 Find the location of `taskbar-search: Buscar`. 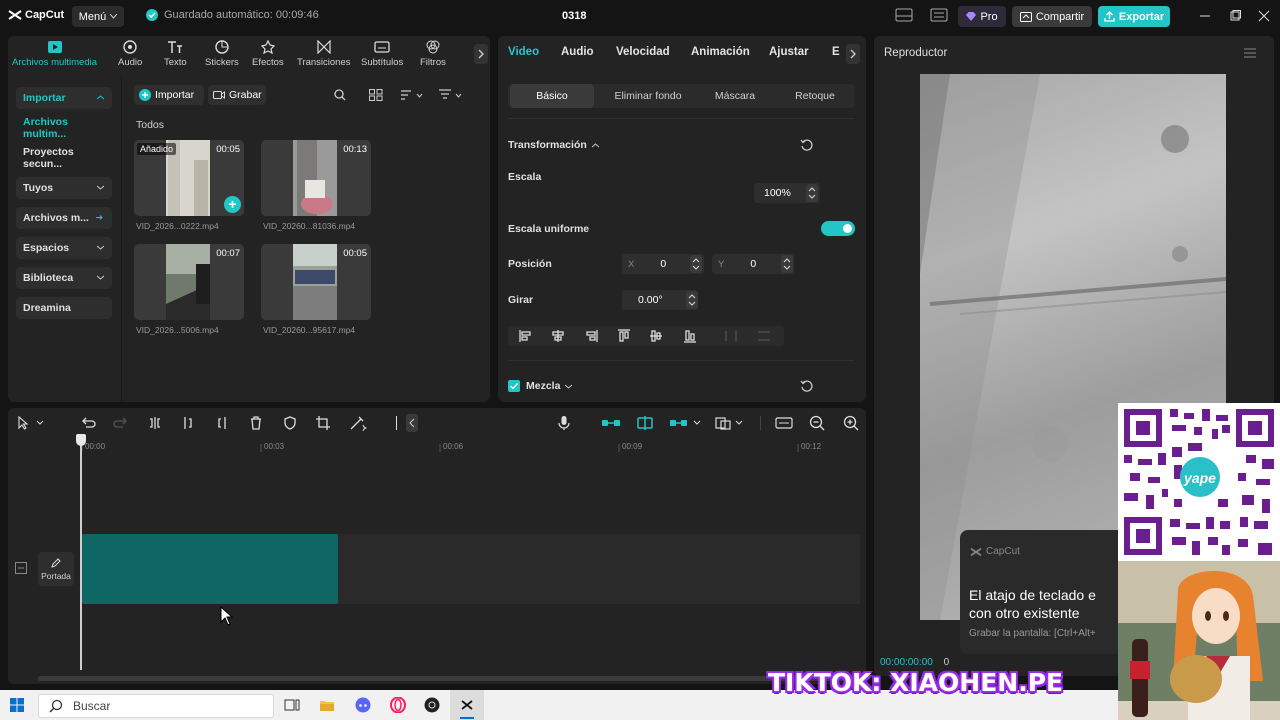

taskbar-search: Buscar is located at coordinates (156, 706).